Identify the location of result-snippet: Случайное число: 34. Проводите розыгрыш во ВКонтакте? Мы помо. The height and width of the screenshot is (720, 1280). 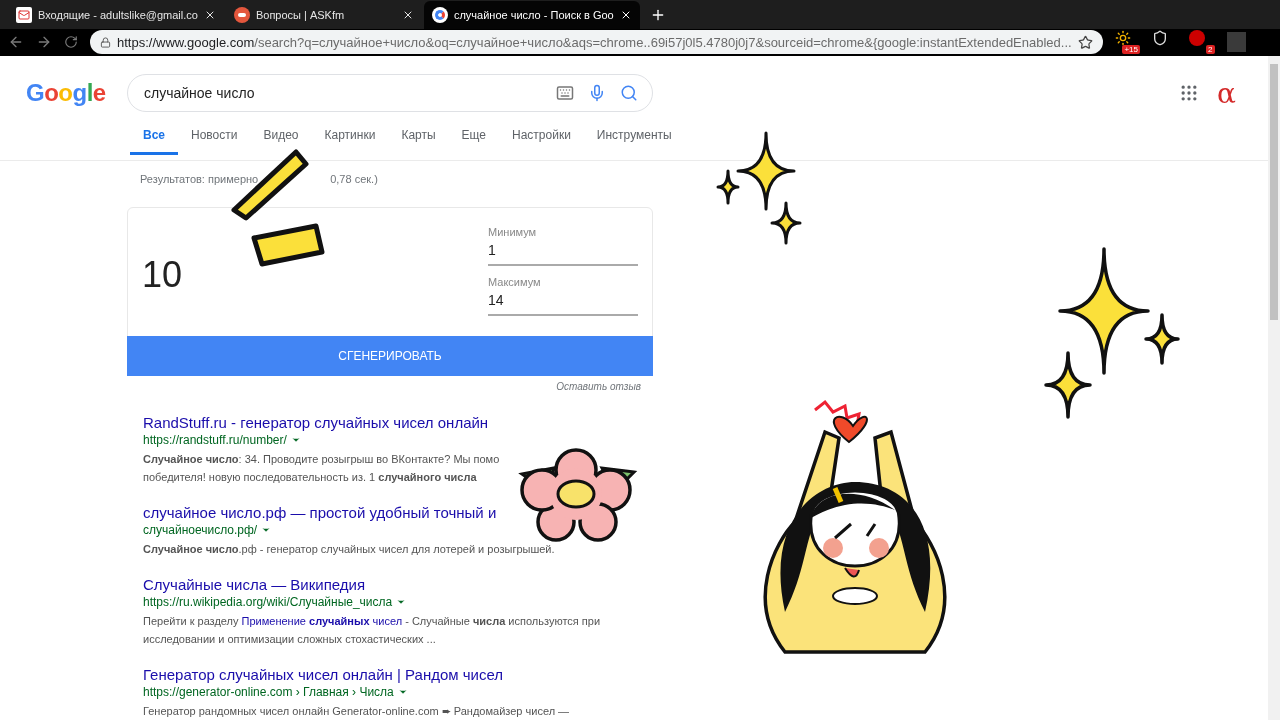
(322, 459).